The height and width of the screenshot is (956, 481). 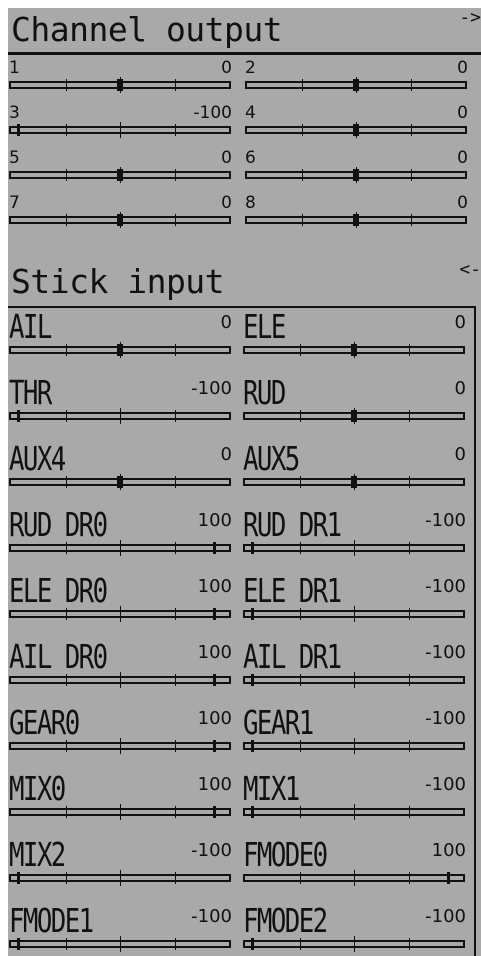 I want to click on next-page-arrow-icon: ->, so click(x=470, y=18).